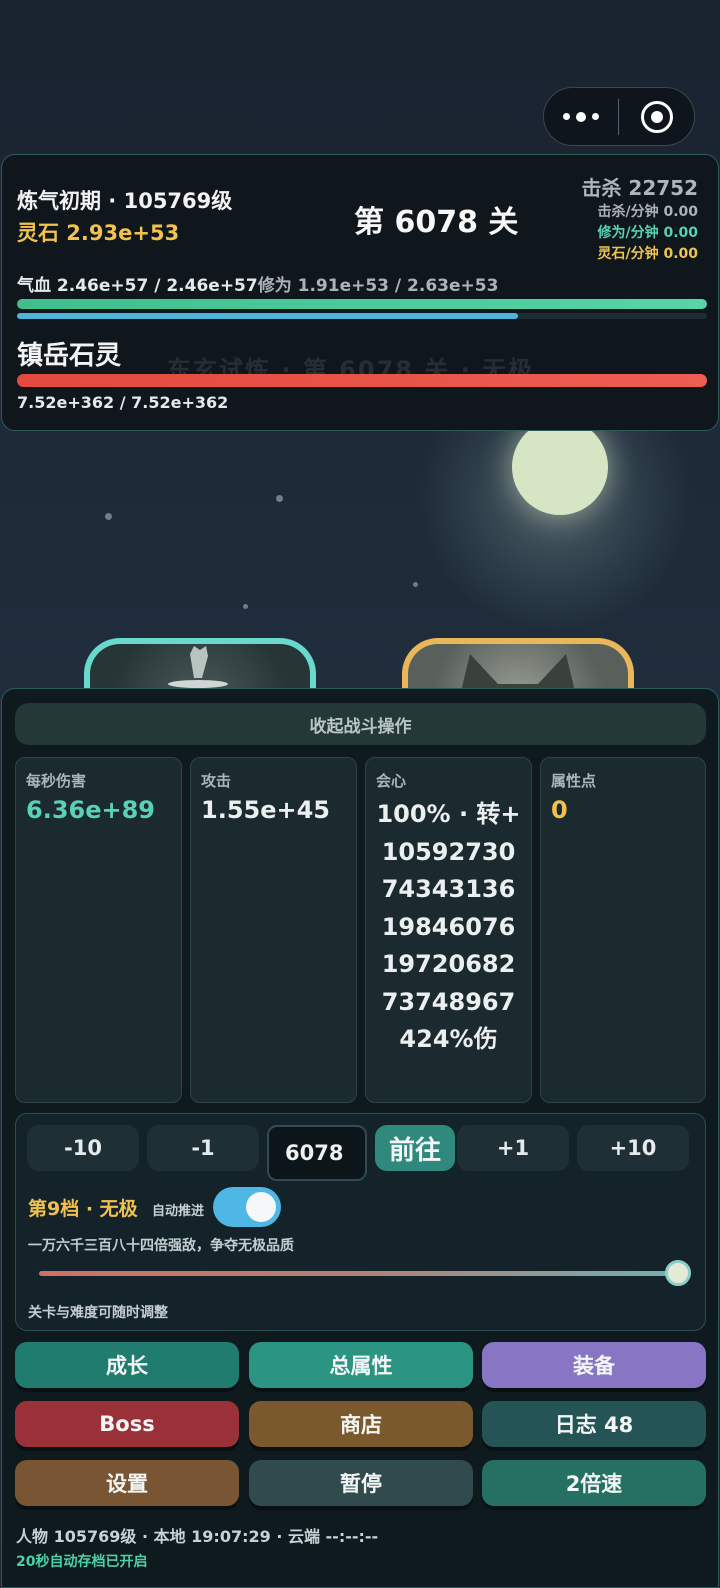 Image resolution: width=720 pixels, height=1588 pixels. Describe the element at coordinates (361, 1424) in the screenshot. I see `shop-button: 商店` at that location.